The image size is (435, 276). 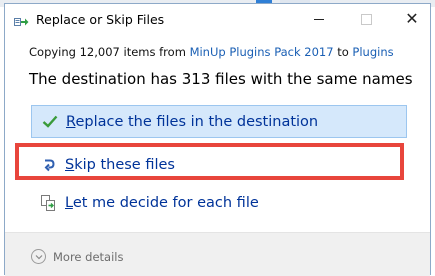 I want to click on file-move-icon, so click(x=21, y=19).